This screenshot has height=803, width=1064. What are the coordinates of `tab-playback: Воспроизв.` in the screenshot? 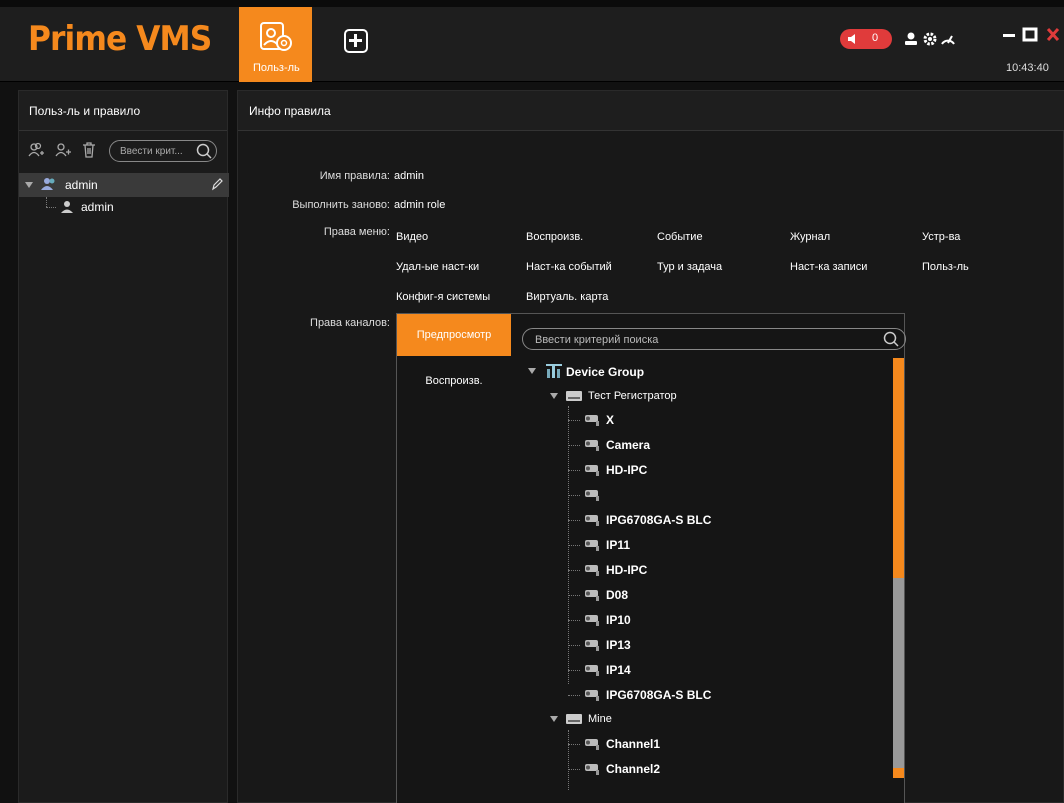 It's located at (454, 381).